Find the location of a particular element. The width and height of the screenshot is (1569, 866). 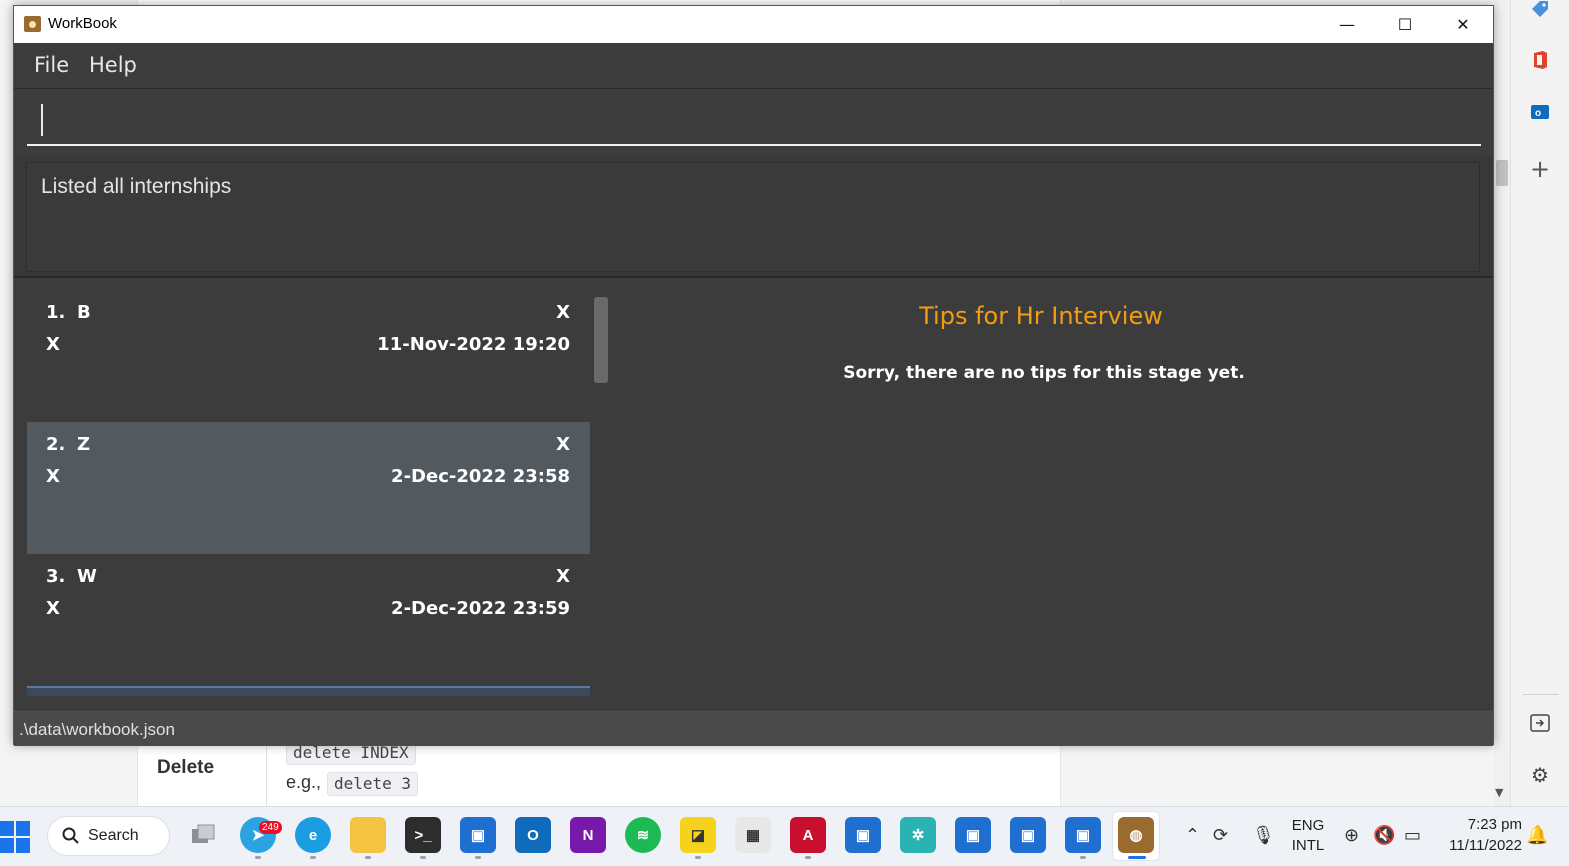

edge-browser-icon: e is located at coordinates (313, 835).